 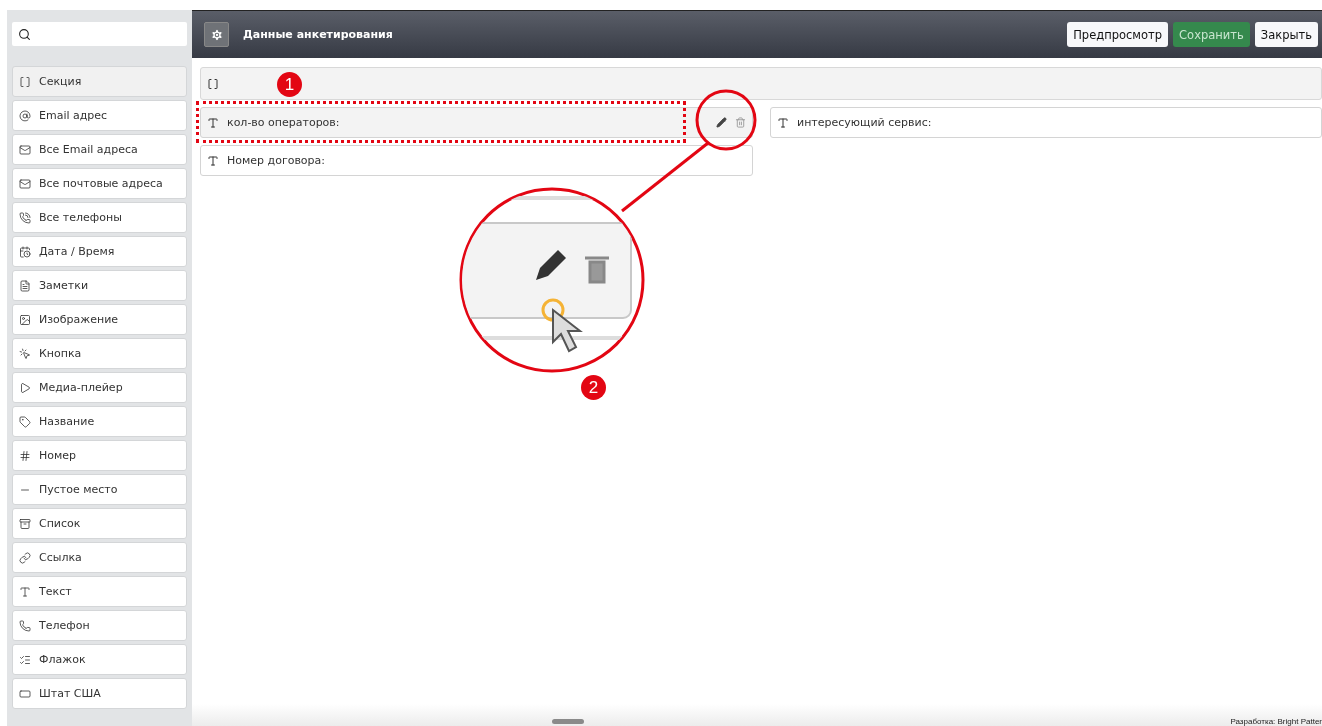 I want to click on sidebar-item: Штат США, so click(x=99, y=693).